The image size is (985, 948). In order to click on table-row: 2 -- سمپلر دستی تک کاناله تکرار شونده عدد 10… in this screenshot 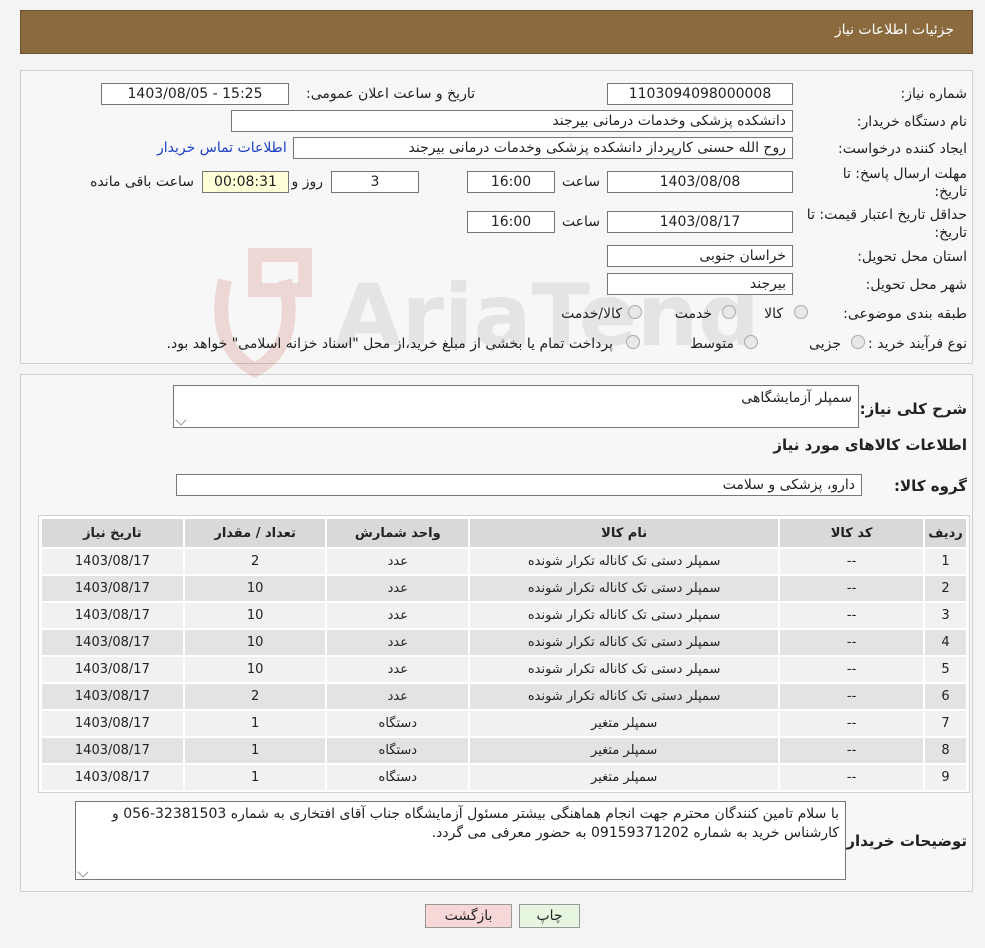, I will do `click(504, 588)`.